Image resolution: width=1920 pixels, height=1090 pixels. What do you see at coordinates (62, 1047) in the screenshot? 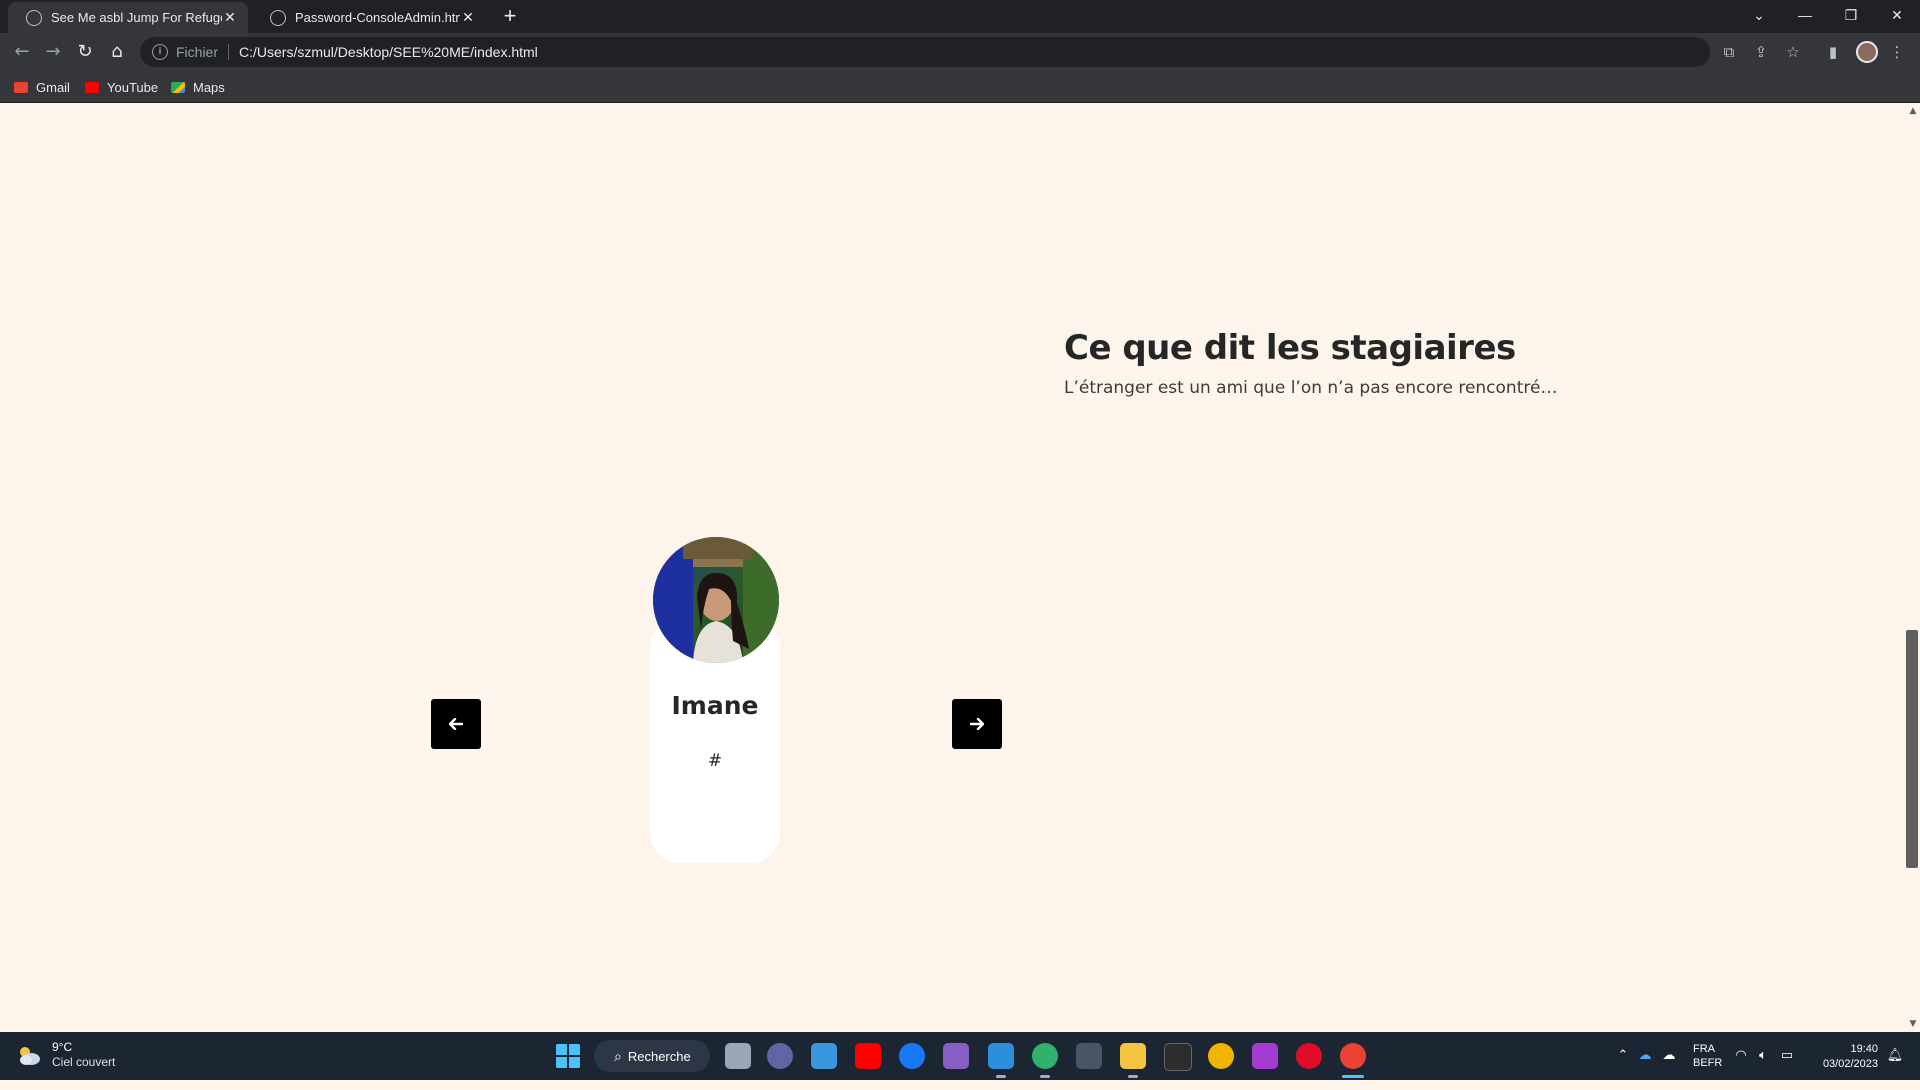
I see `weather-temp: 9°C` at bounding box center [62, 1047].